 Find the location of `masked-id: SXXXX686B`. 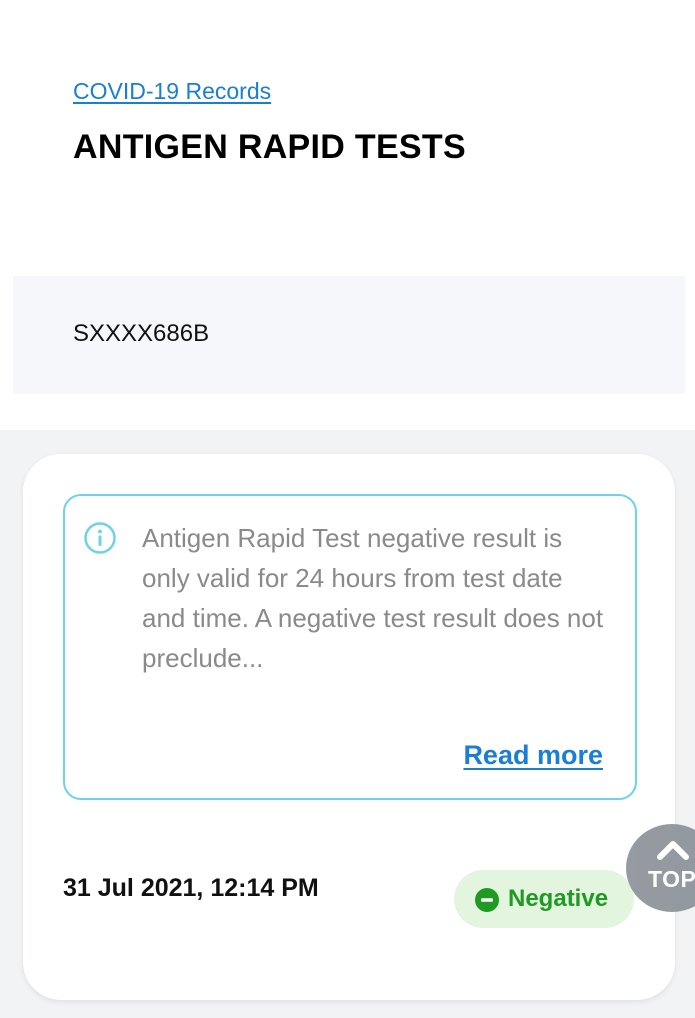

masked-id: SXXXX686B is located at coordinates (141, 333).